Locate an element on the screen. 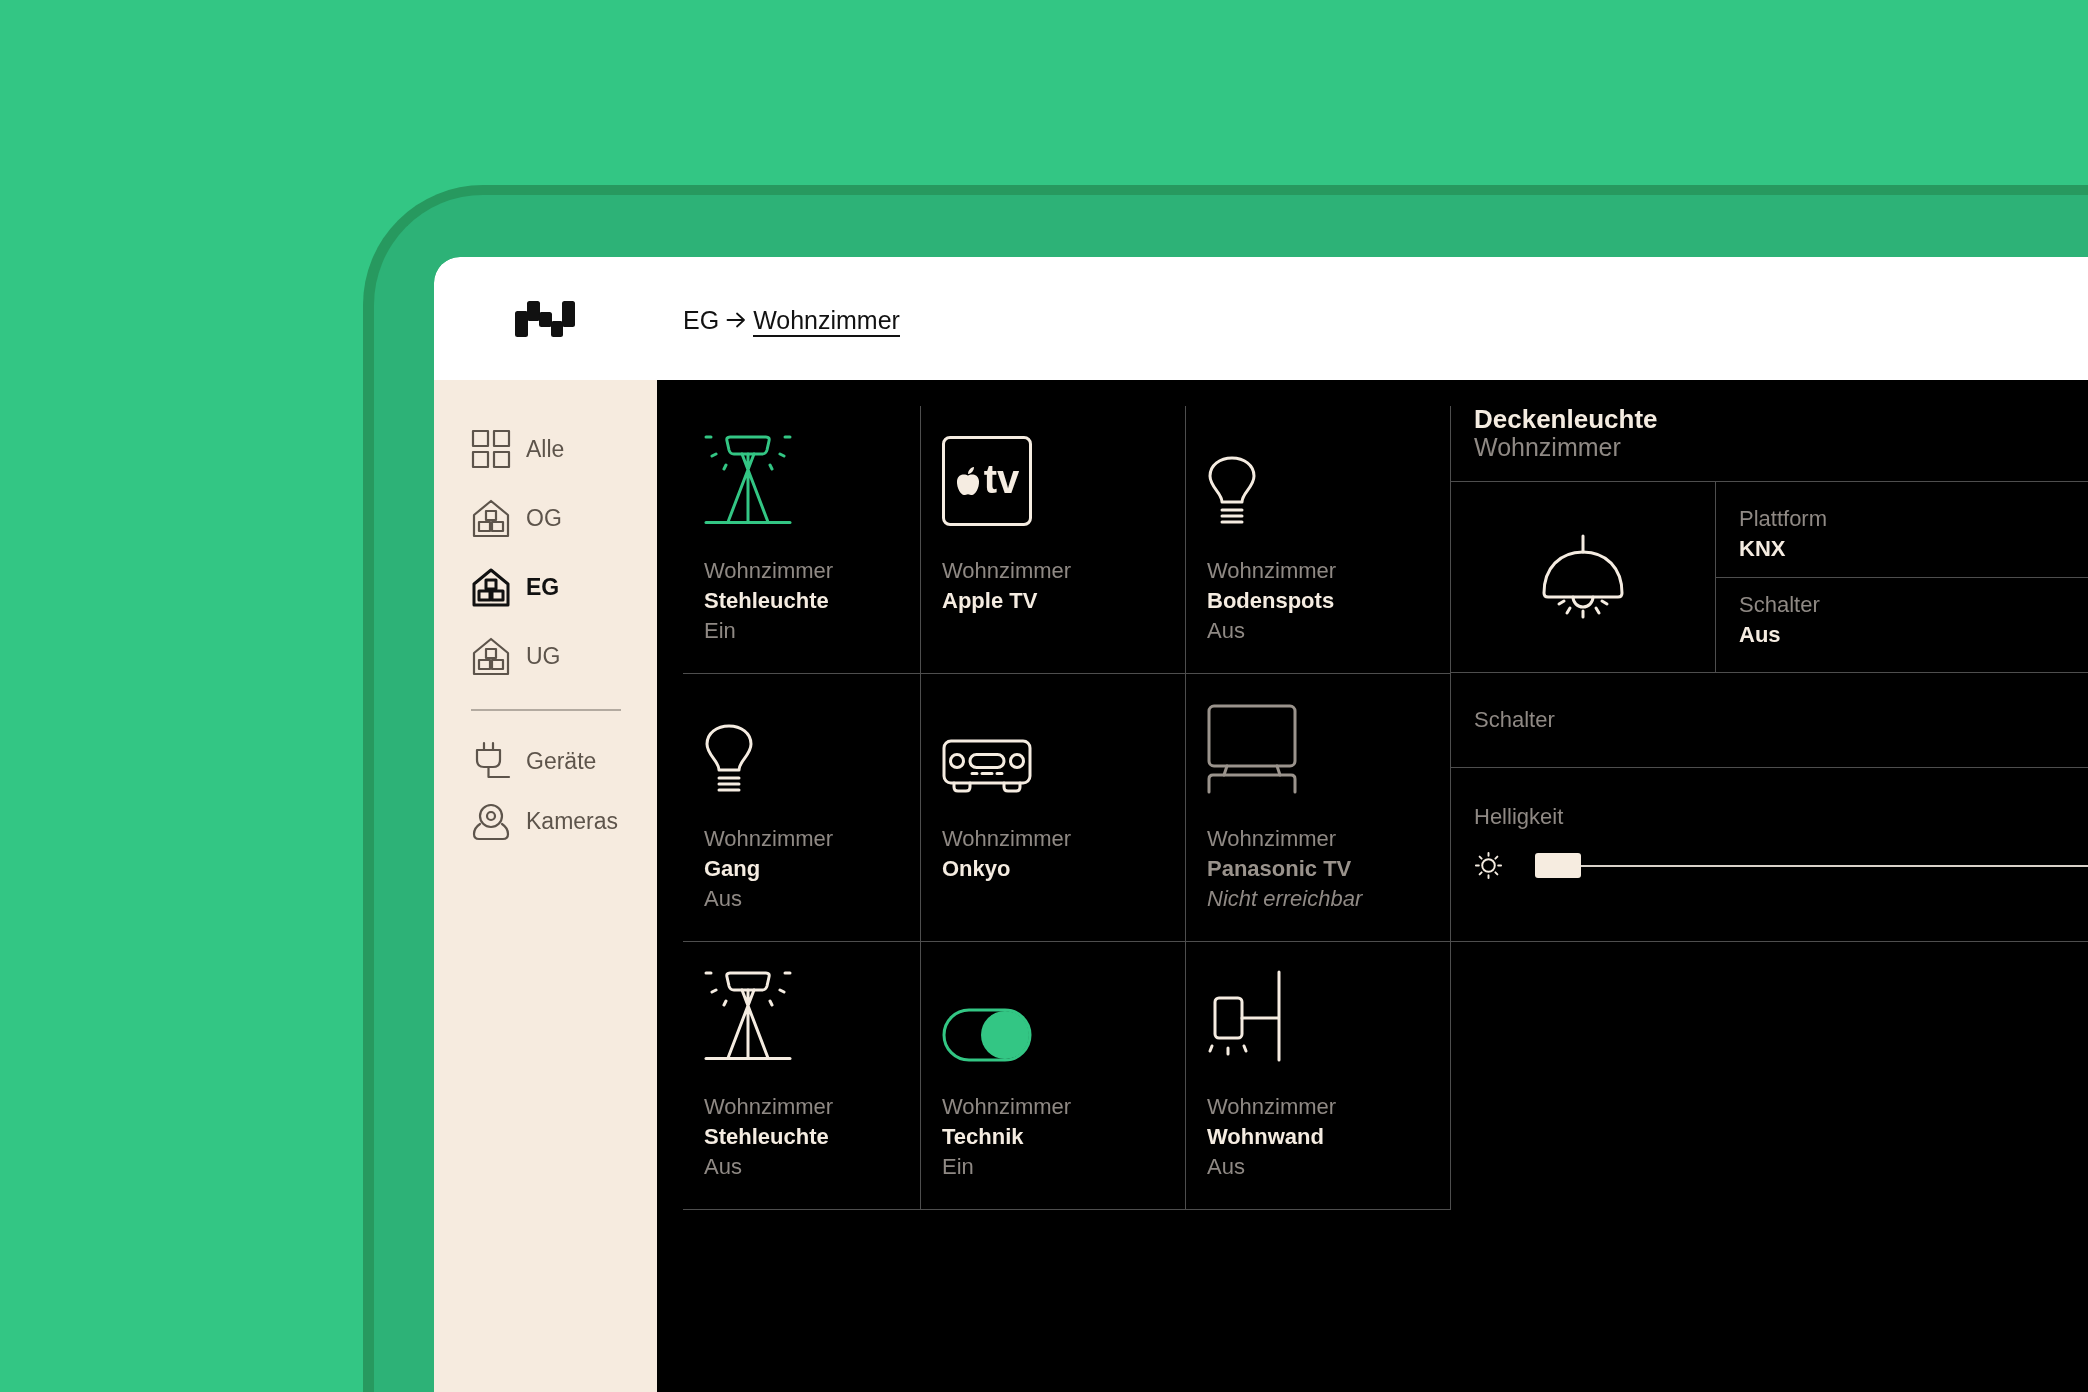 This screenshot has width=2088, height=1392. property-label: Schalter is located at coordinates (1779, 605).